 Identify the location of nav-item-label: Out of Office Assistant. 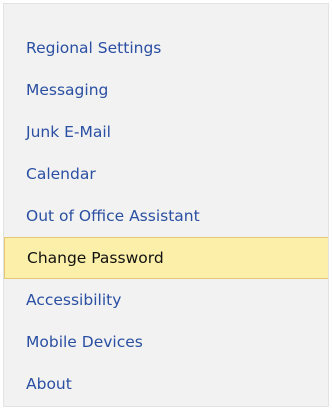
(113, 216).